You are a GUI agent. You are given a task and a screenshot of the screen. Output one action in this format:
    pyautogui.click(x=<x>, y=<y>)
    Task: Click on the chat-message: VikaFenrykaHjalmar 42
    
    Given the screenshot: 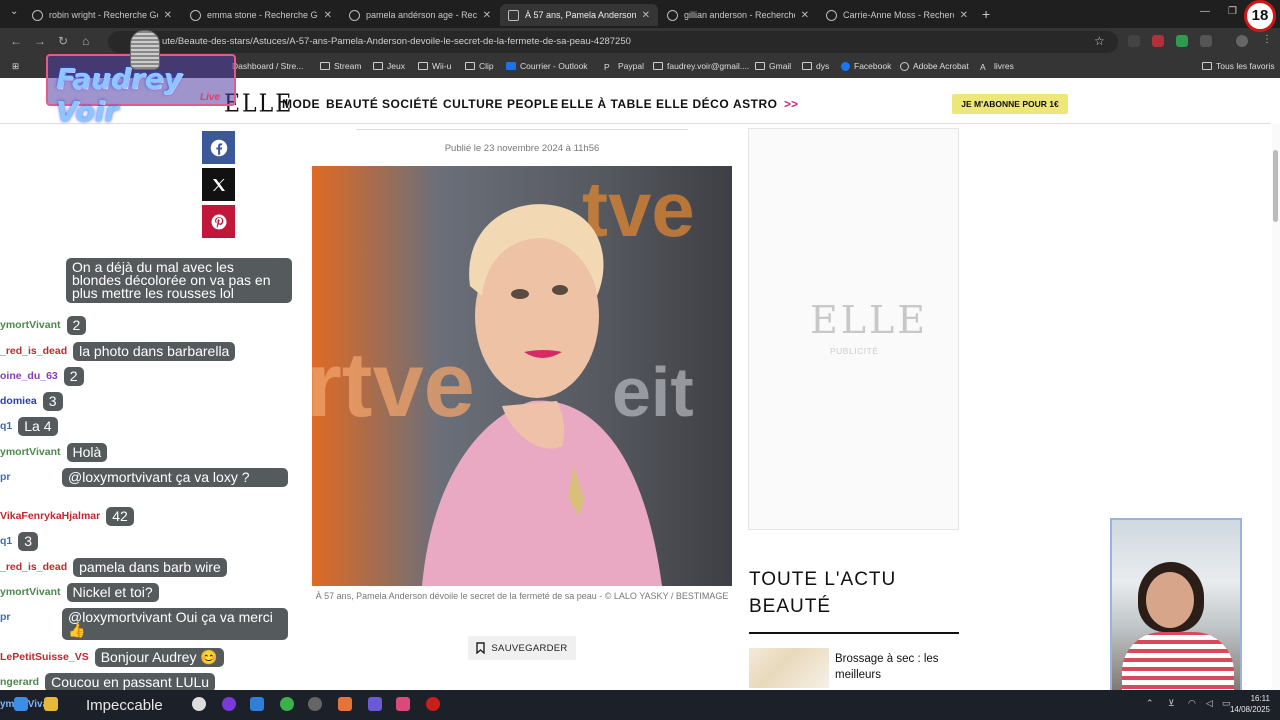 What is the action you would take?
    pyautogui.click(x=67, y=516)
    